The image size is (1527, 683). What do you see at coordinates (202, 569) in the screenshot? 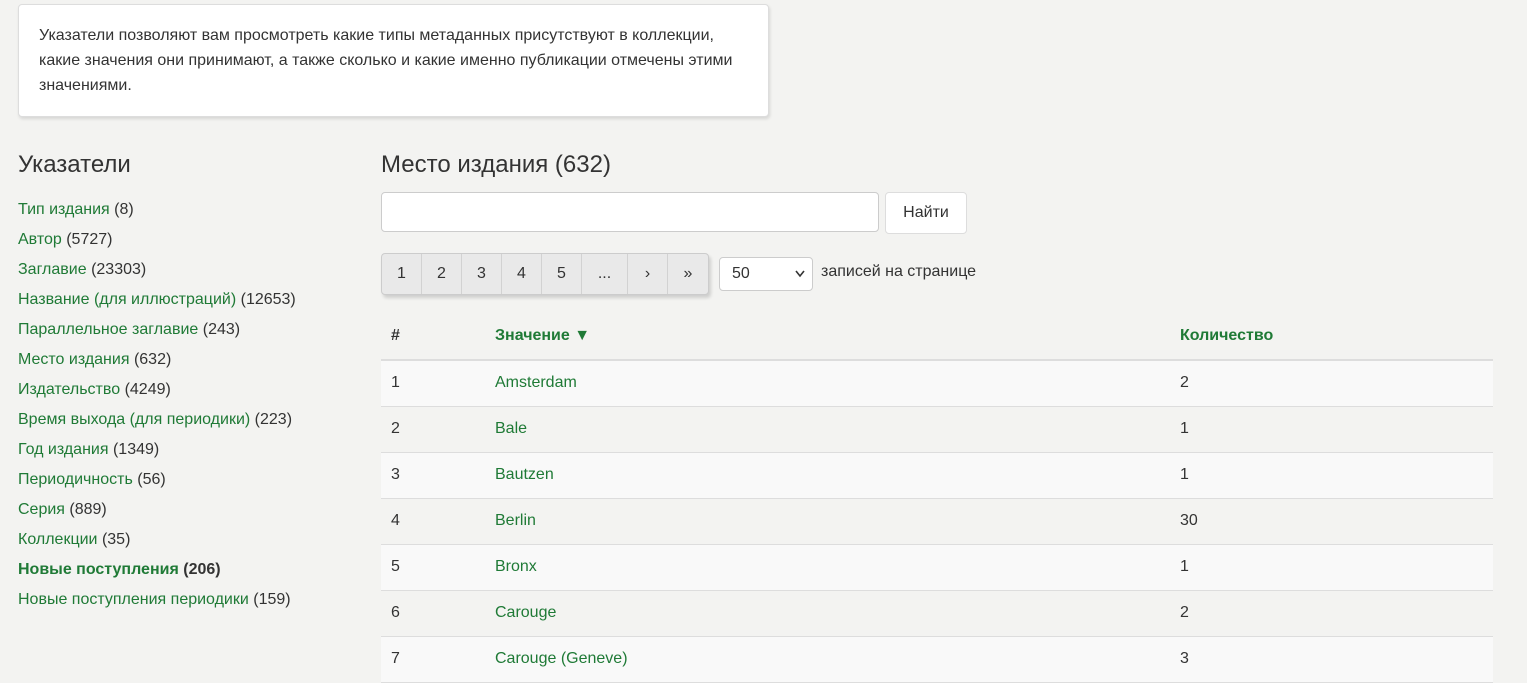
I see `sidebar-item-count: (206)` at bounding box center [202, 569].